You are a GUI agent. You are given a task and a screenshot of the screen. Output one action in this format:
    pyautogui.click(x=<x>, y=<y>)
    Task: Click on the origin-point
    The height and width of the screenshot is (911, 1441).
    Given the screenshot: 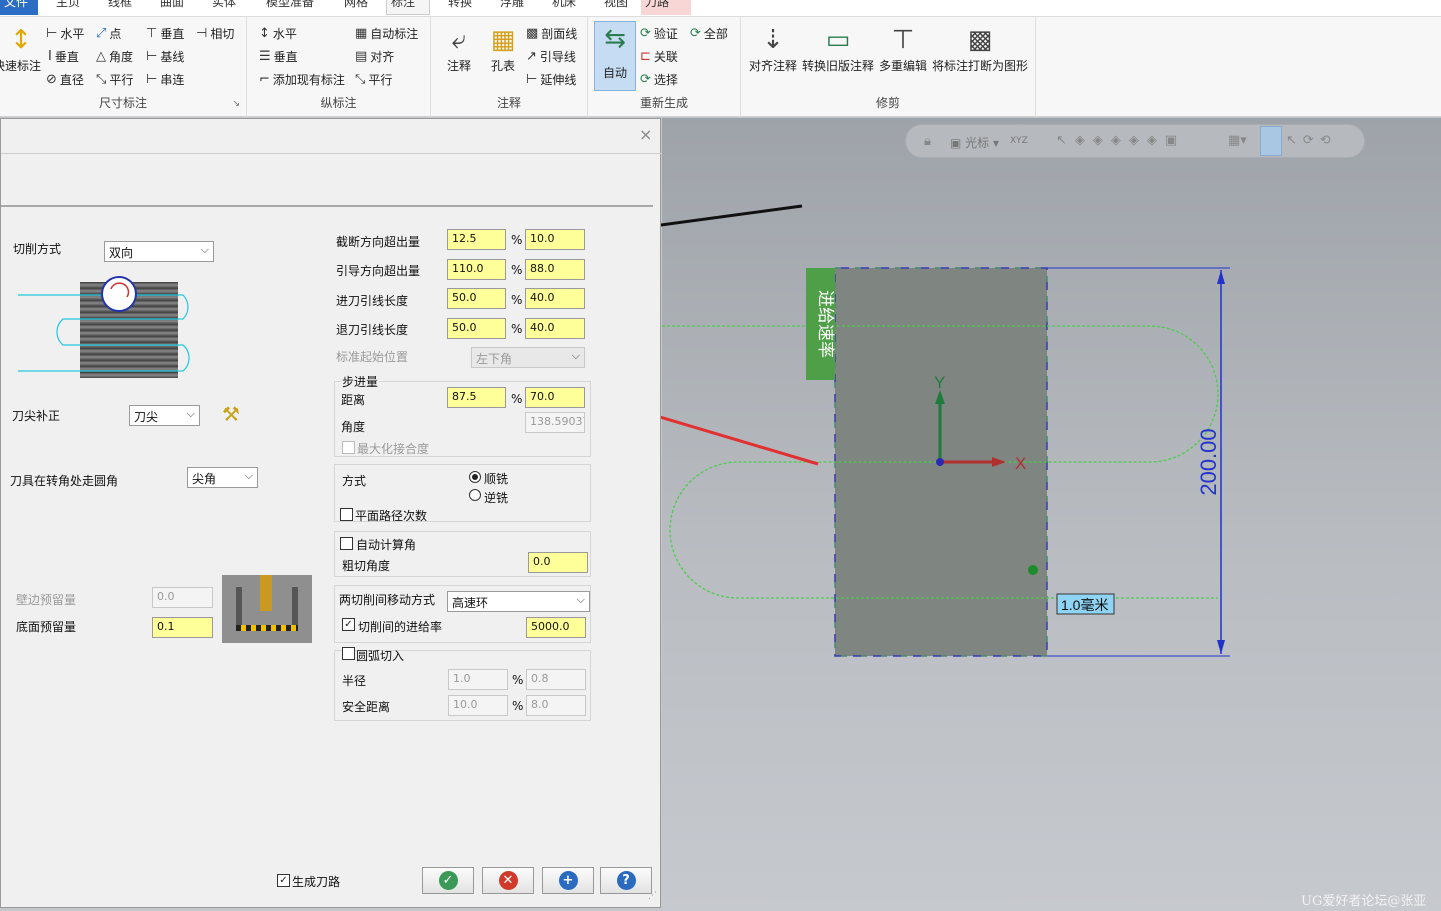 What is the action you would take?
    pyautogui.click(x=940, y=462)
    